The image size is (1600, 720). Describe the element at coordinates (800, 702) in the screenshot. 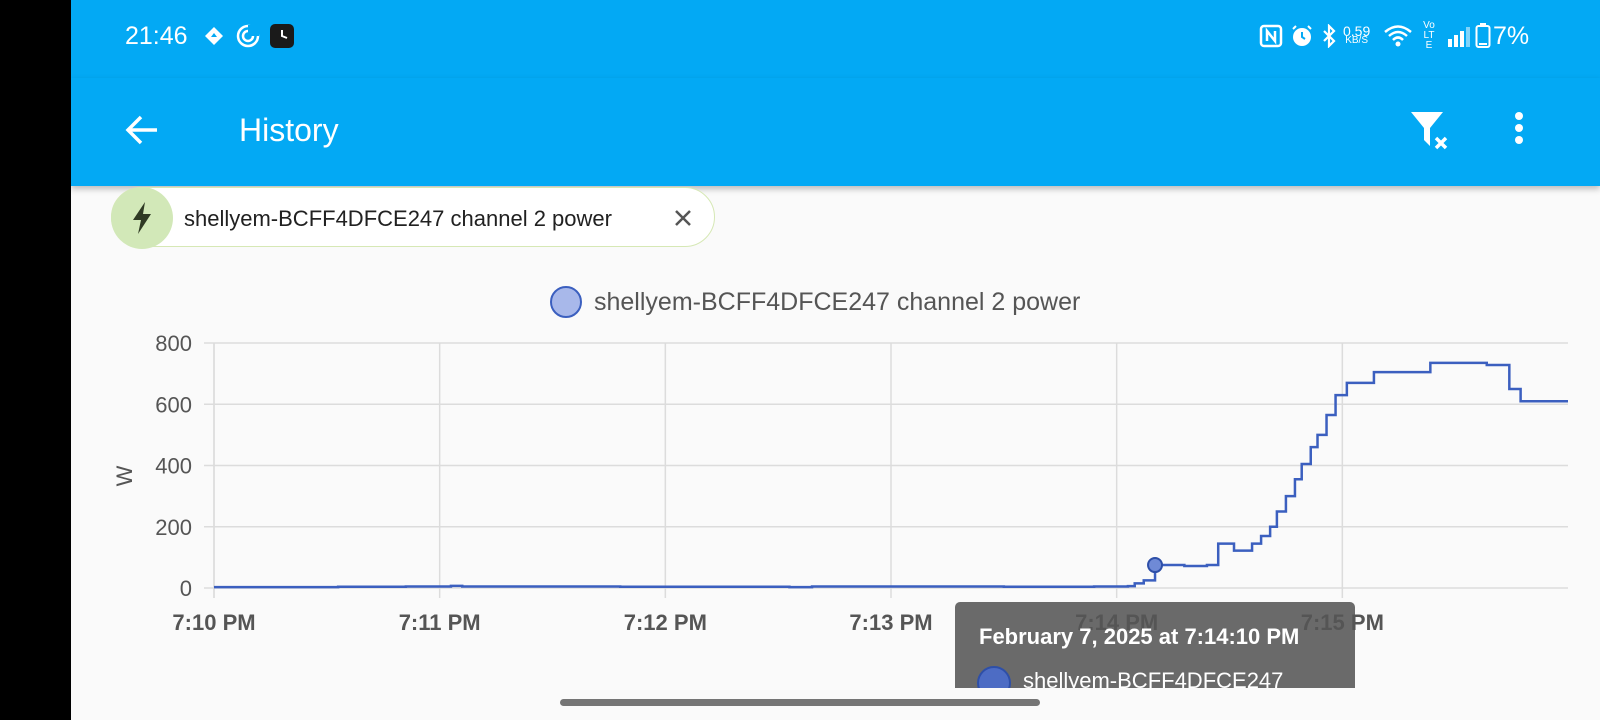

I see `home-indicator` at that location.